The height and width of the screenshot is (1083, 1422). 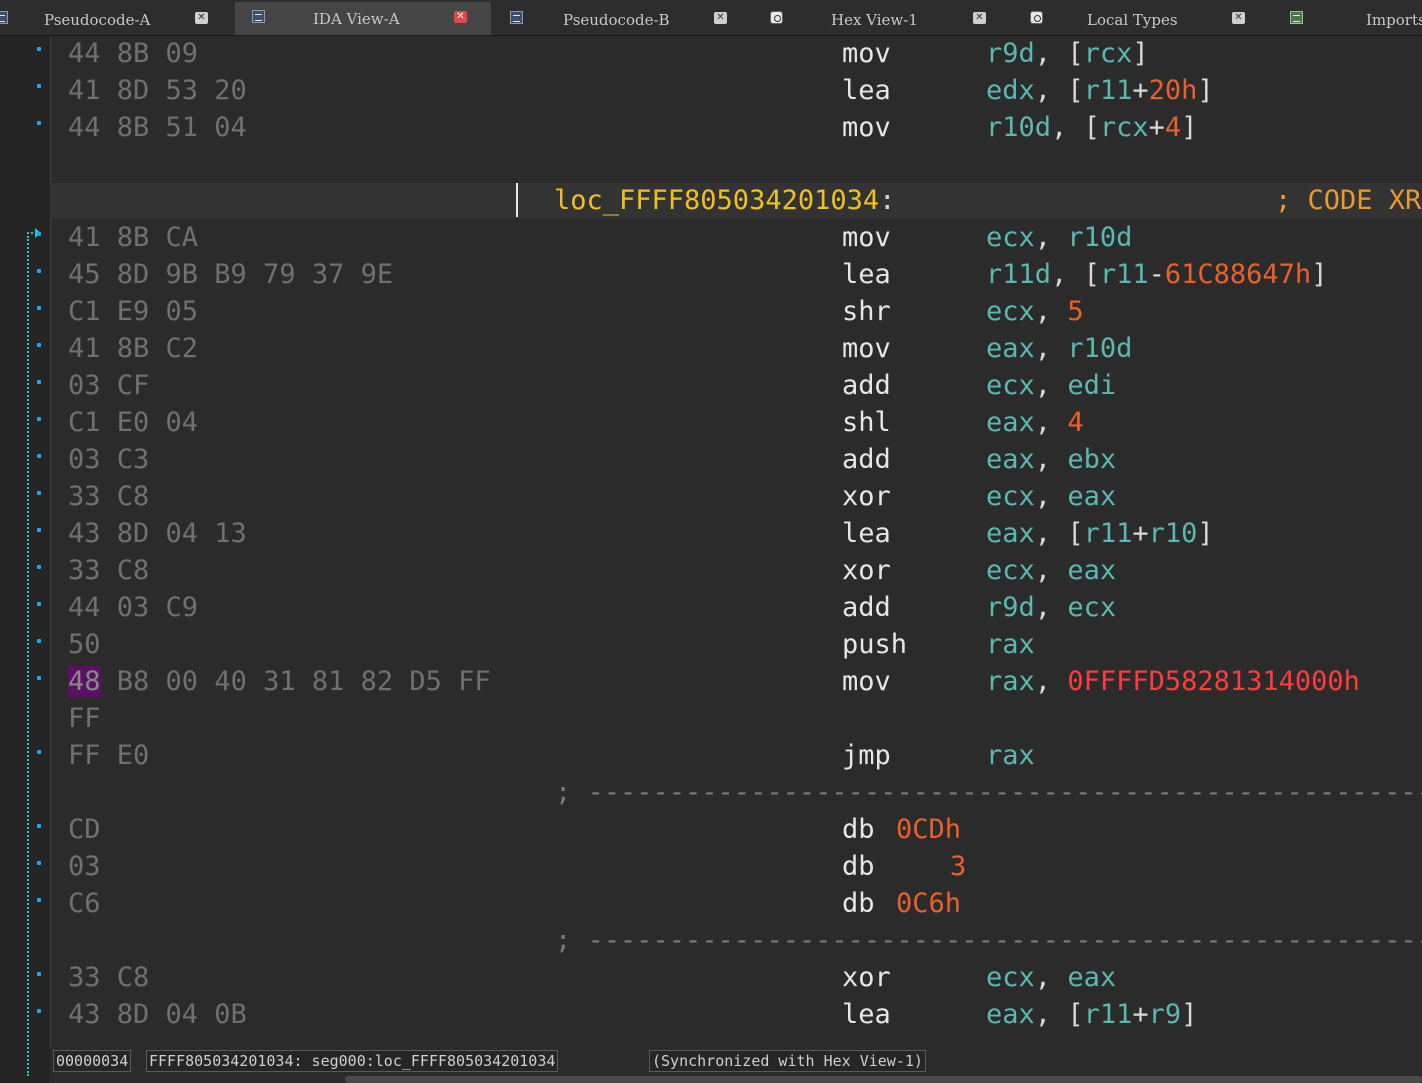 I want to click on label-row: loc_FFFF805034201034: ; CODE XREF, so click(x=736, y=201).